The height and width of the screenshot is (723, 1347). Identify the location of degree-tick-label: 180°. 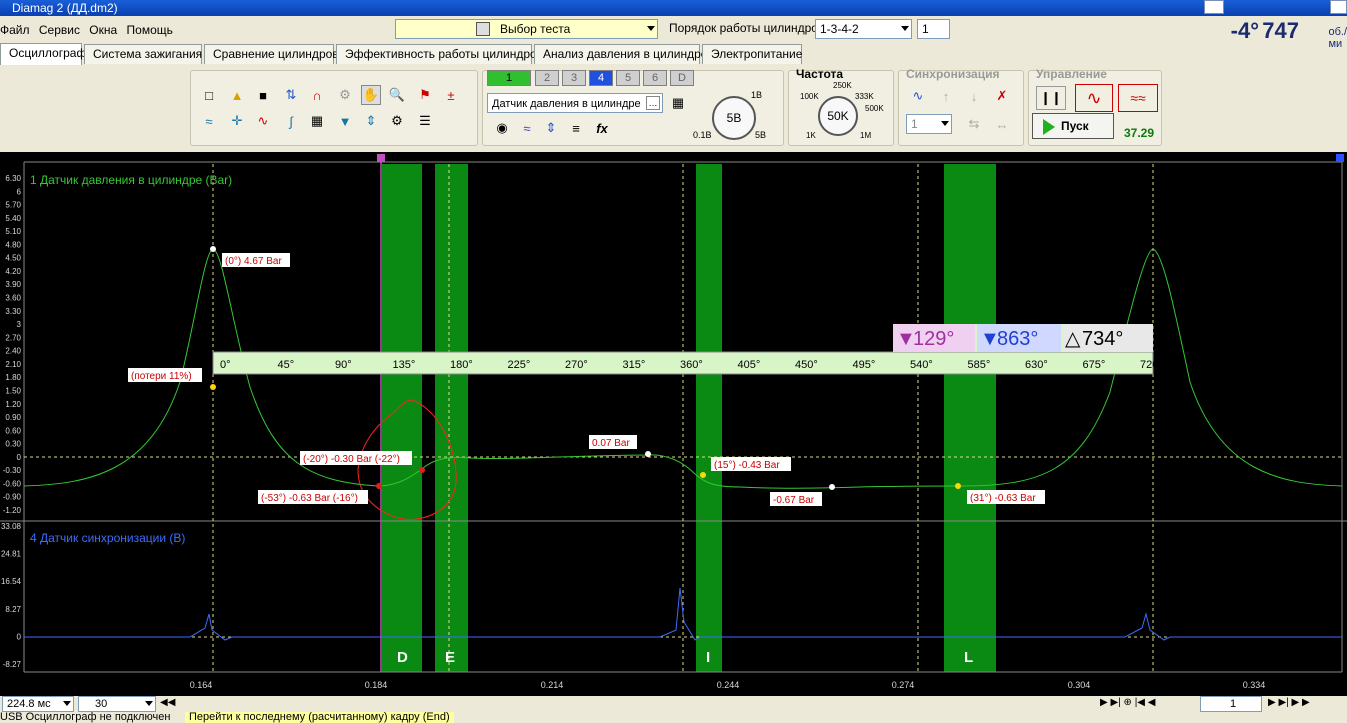
(461, 365).